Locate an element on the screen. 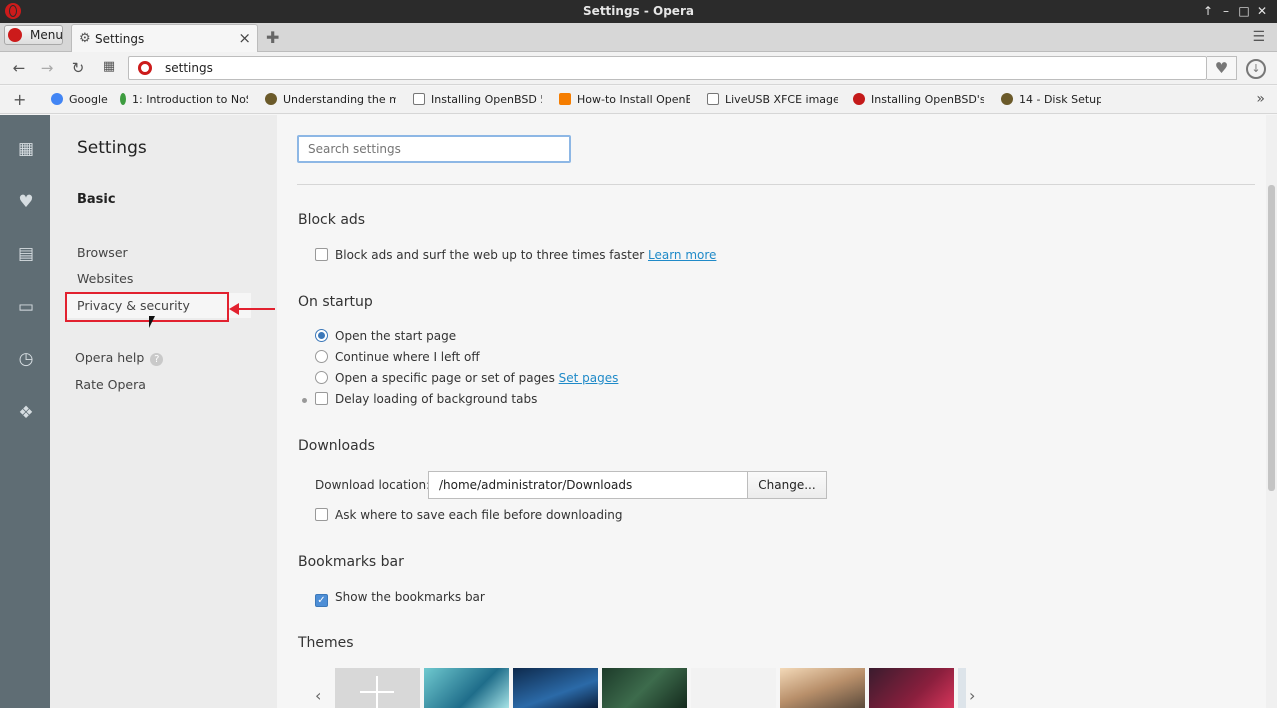 The width and height of the screenshot is (1277, 708). scrollbar is located at coordinates (1271, 411).